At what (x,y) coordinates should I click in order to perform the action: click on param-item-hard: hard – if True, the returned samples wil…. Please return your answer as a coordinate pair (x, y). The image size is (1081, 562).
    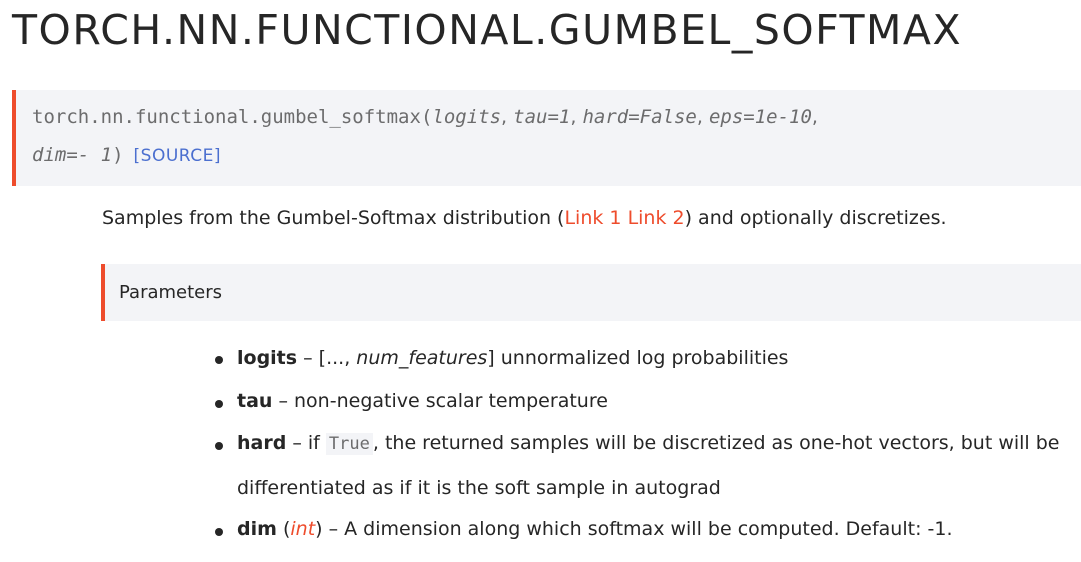
    Looking at the image, I should click on (648, 443).